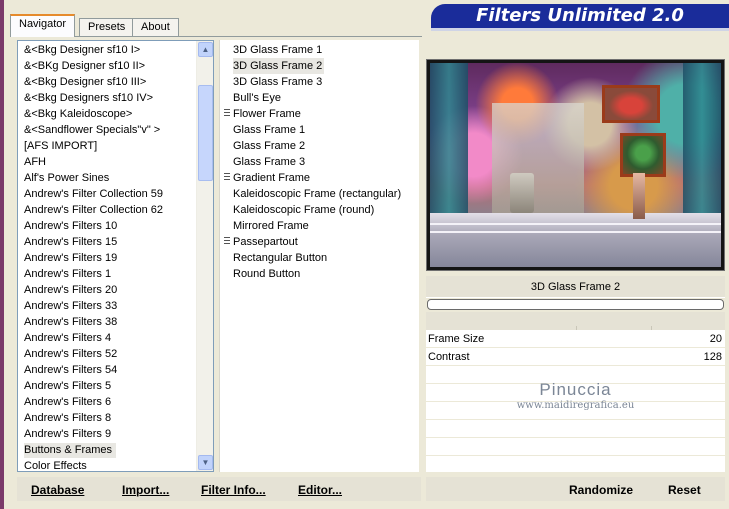  I want to click on category-item: Andrew's Filters 1, so click(69, 274).